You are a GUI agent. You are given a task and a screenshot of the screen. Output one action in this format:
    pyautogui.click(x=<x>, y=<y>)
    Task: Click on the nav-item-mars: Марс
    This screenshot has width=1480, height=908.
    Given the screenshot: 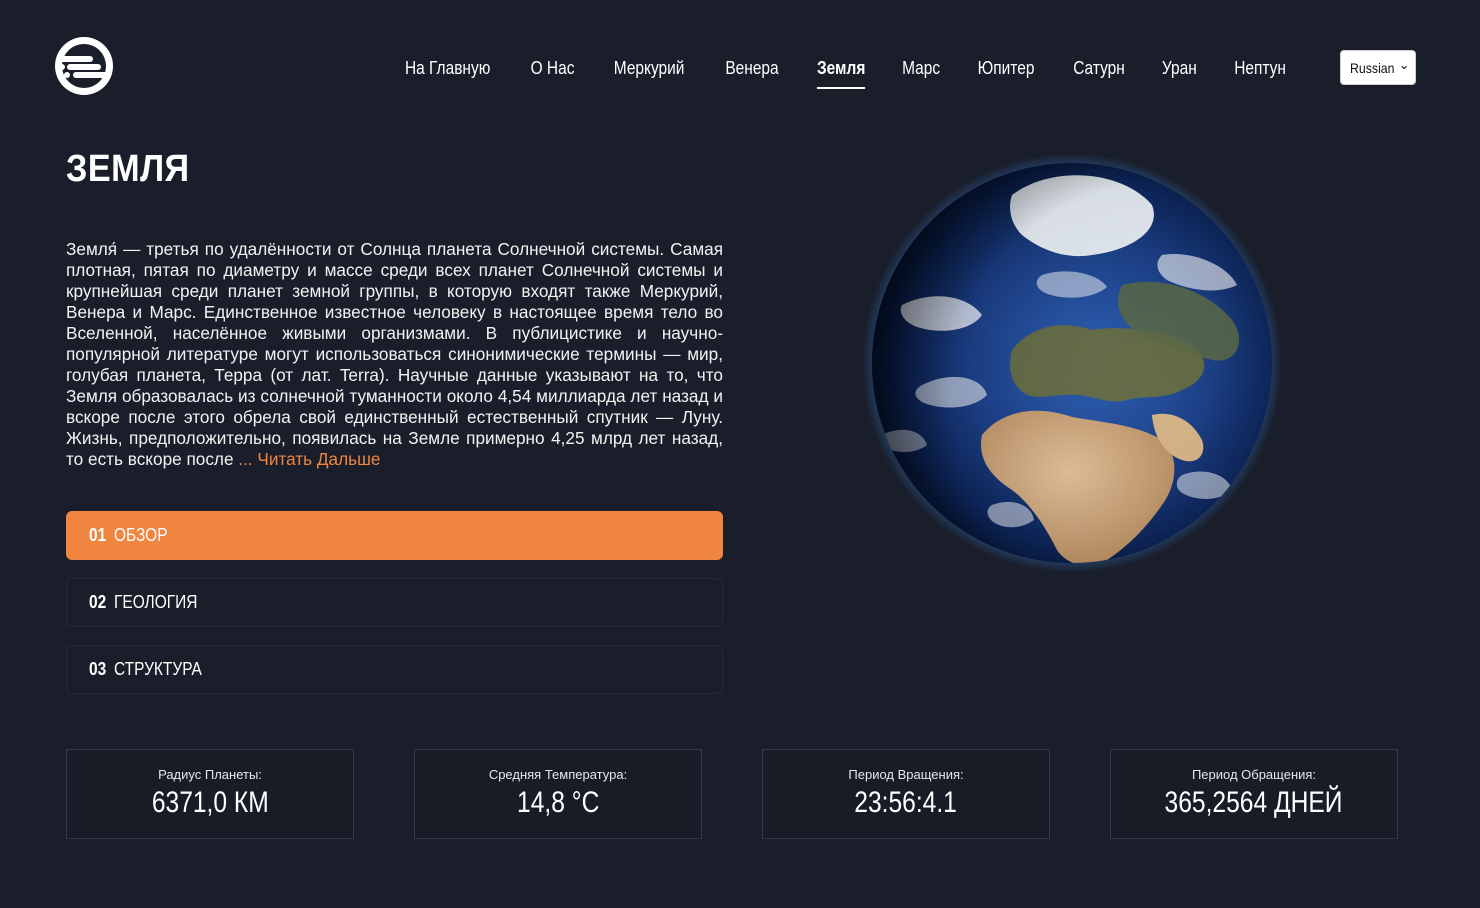 What is the action you would take?
    pyautogui.click(x=921, y=68)
    